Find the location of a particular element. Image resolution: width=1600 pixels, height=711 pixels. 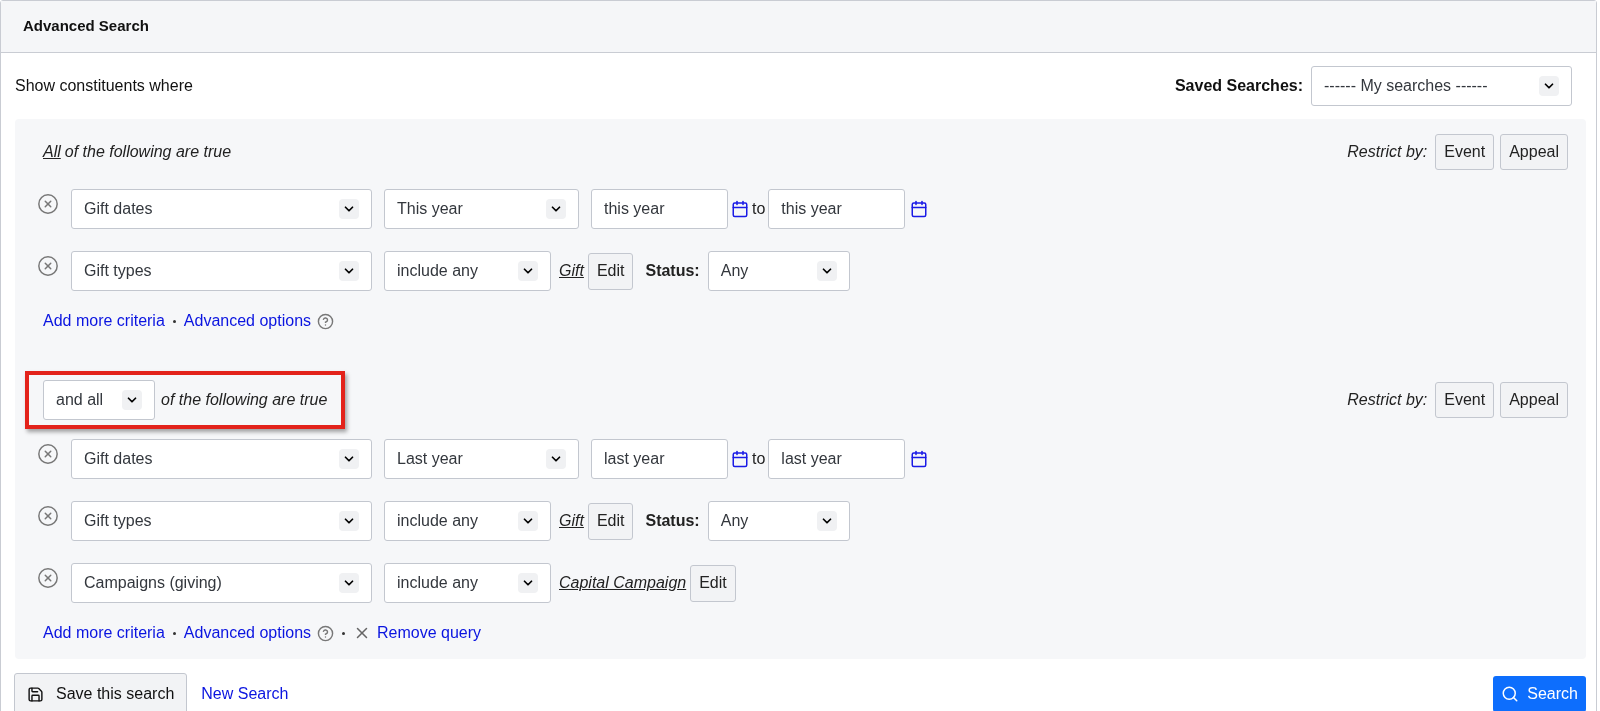

remove-query-link: Remove query is located at coordinates (429, 633).